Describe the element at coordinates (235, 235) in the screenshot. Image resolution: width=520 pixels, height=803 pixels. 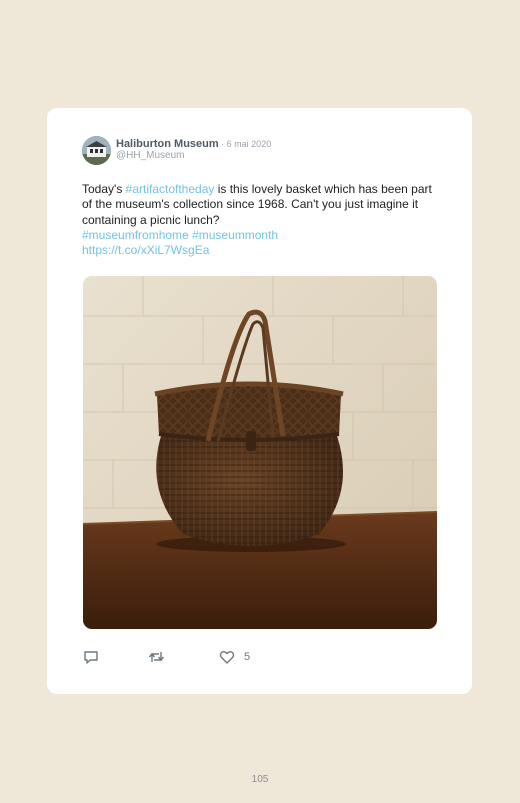
I see `hashtag-museummonth: #museummonth` at that location.